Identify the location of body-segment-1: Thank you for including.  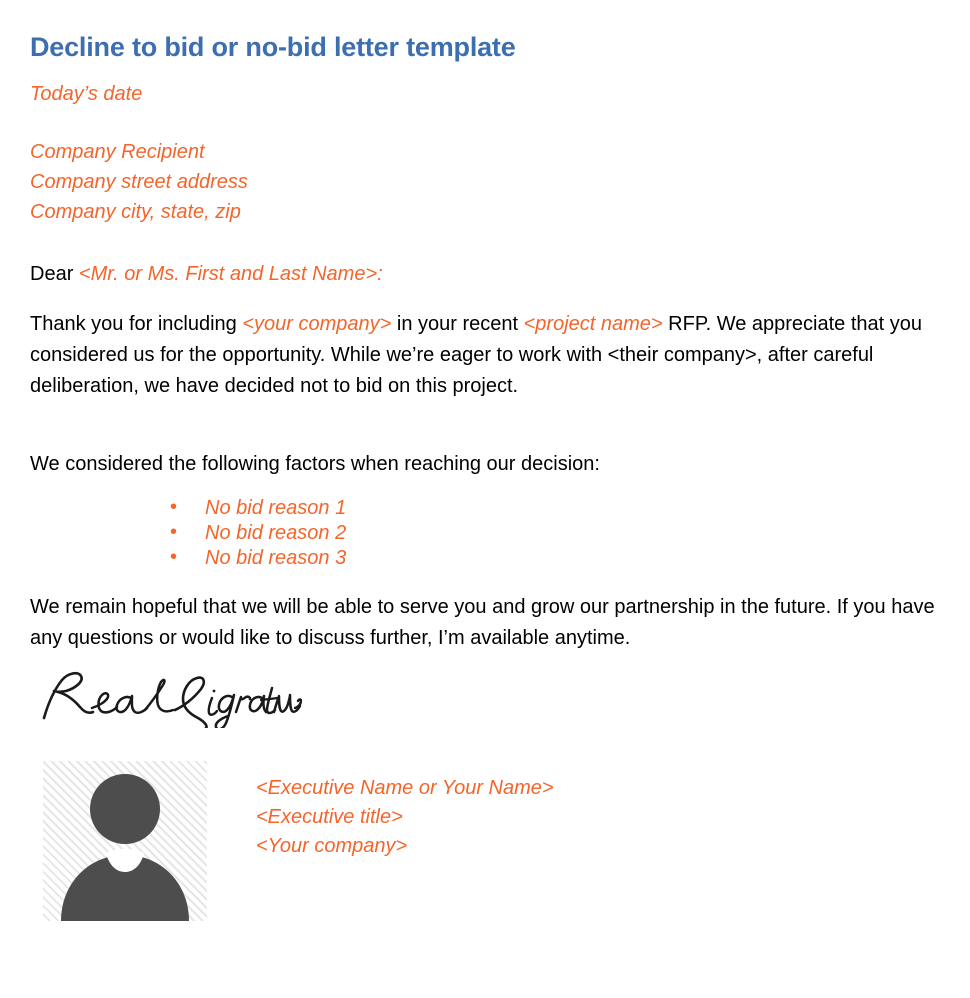
(136, 324).